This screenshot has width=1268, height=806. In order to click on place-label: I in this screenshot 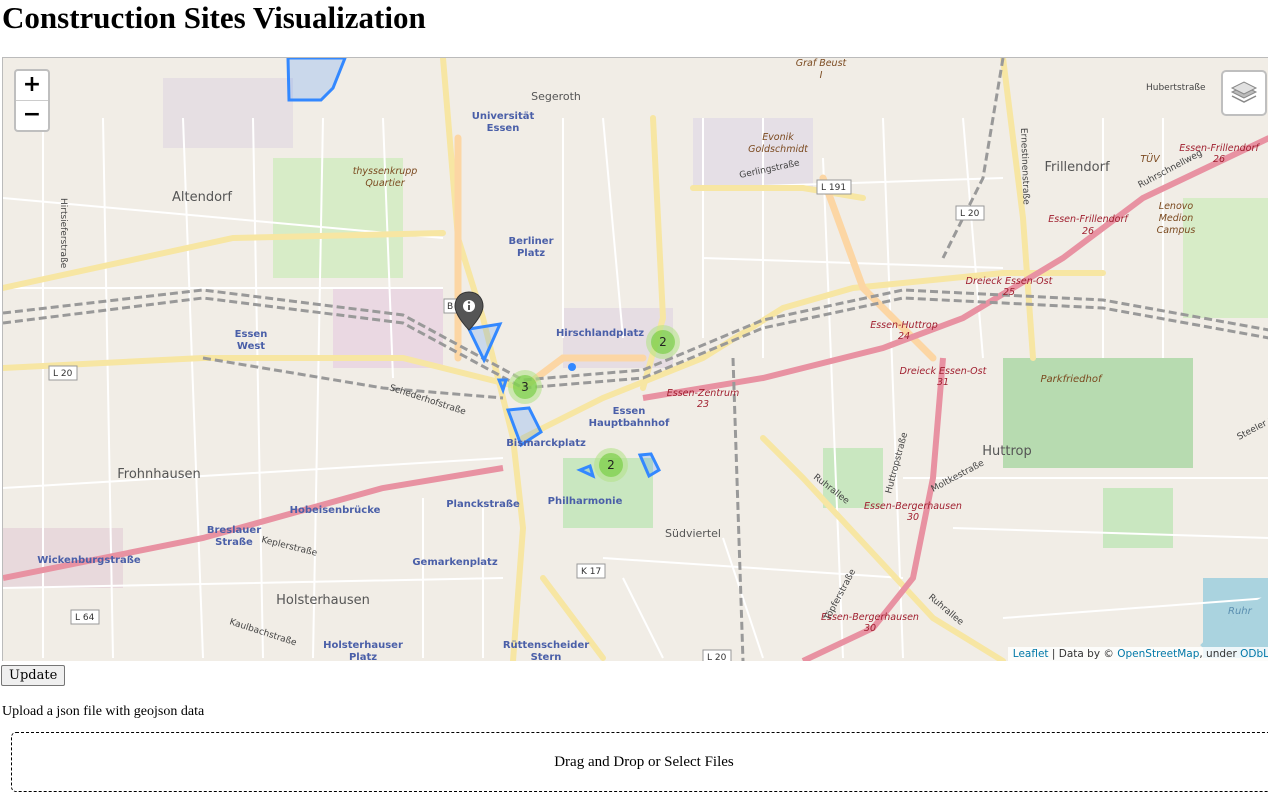, I will do `click(821, 75)`.